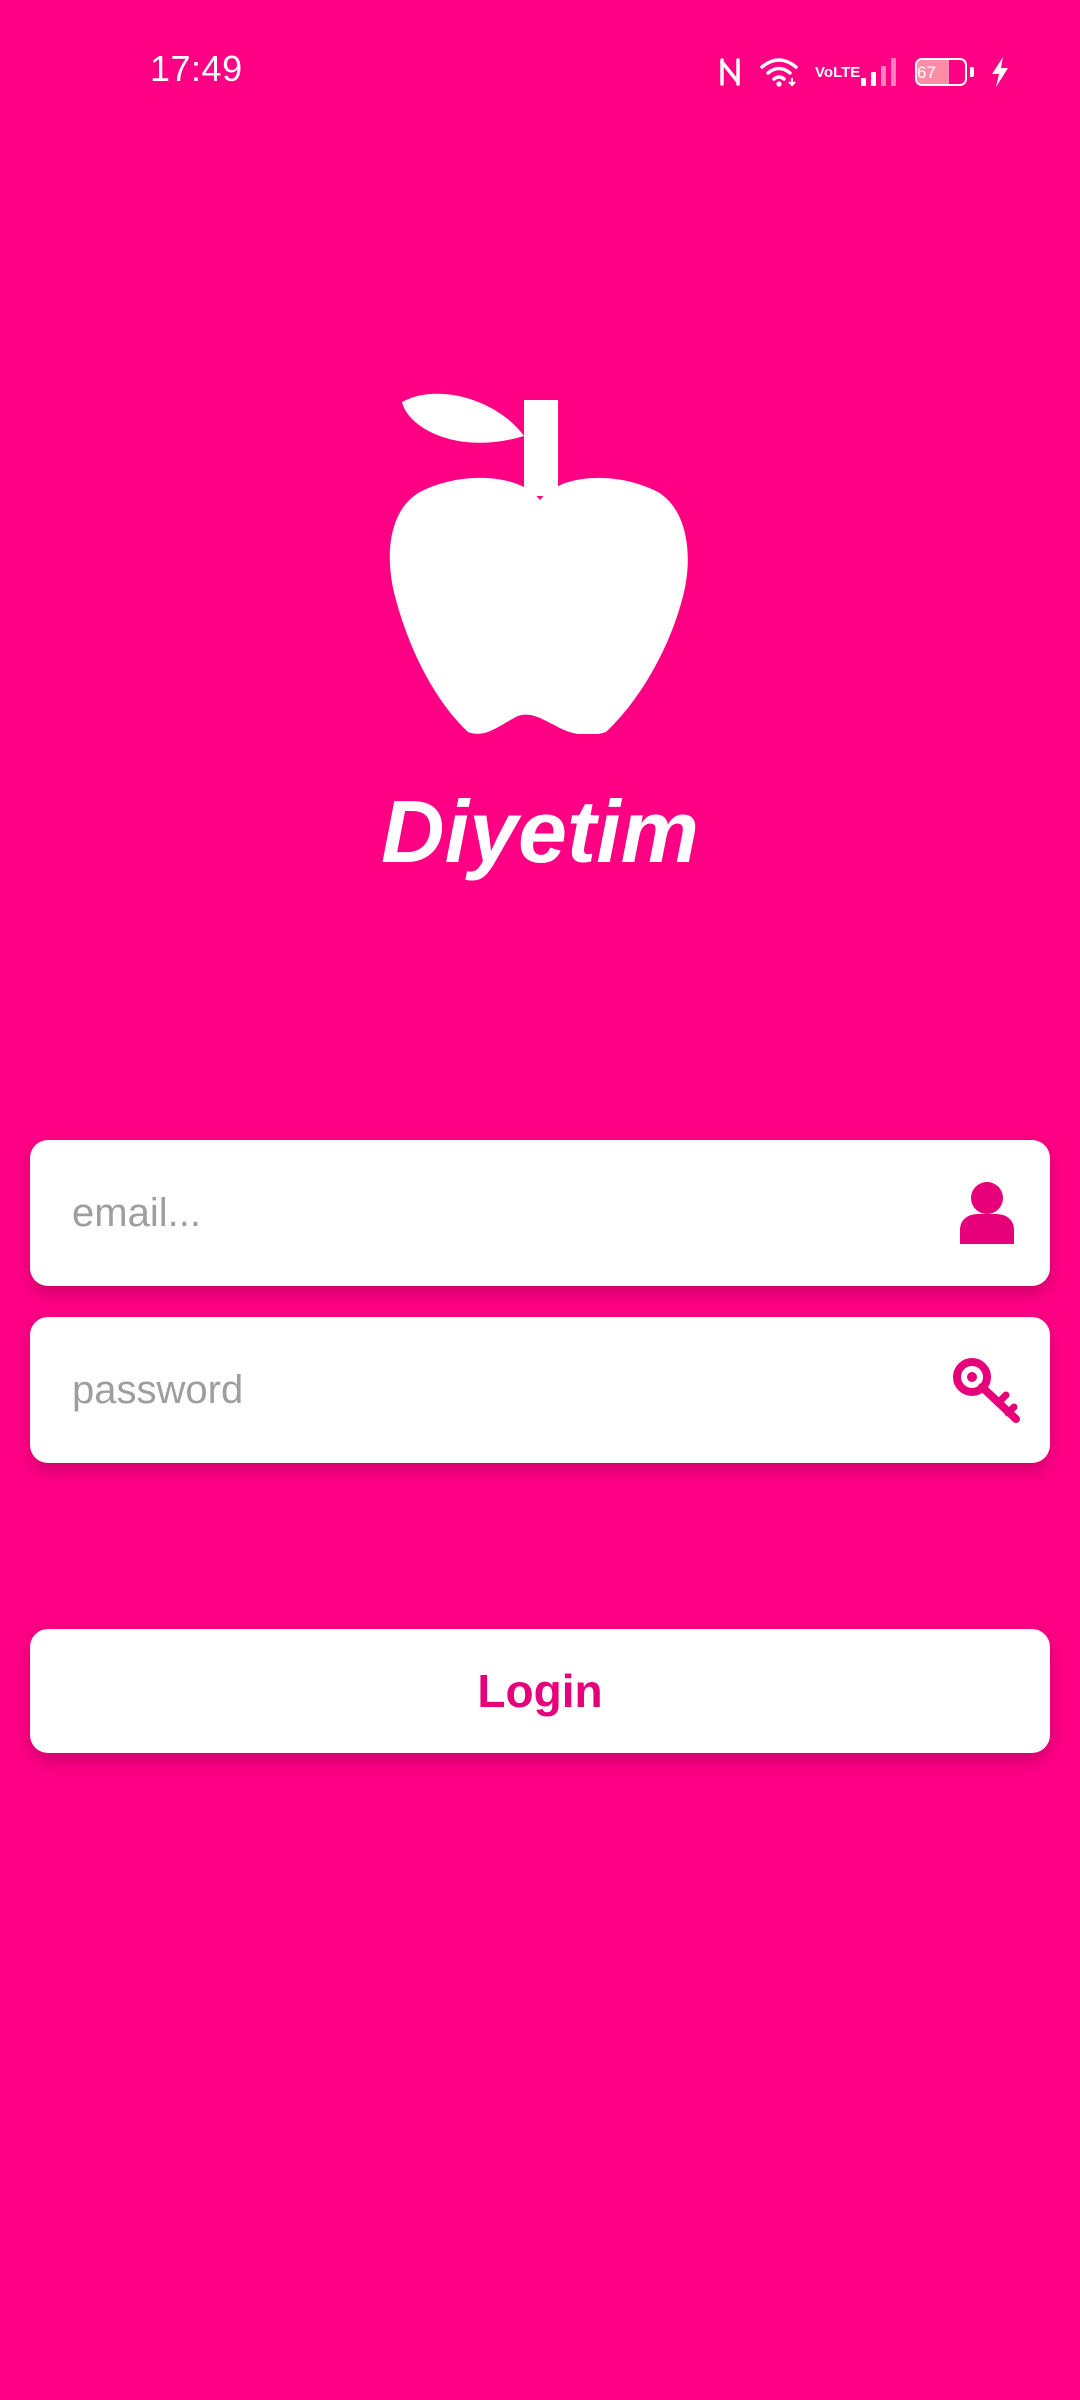  What do you see at coordinates (502, 1390) in the screenshot?
I see `password-input` at bounding box center [502, 1390].